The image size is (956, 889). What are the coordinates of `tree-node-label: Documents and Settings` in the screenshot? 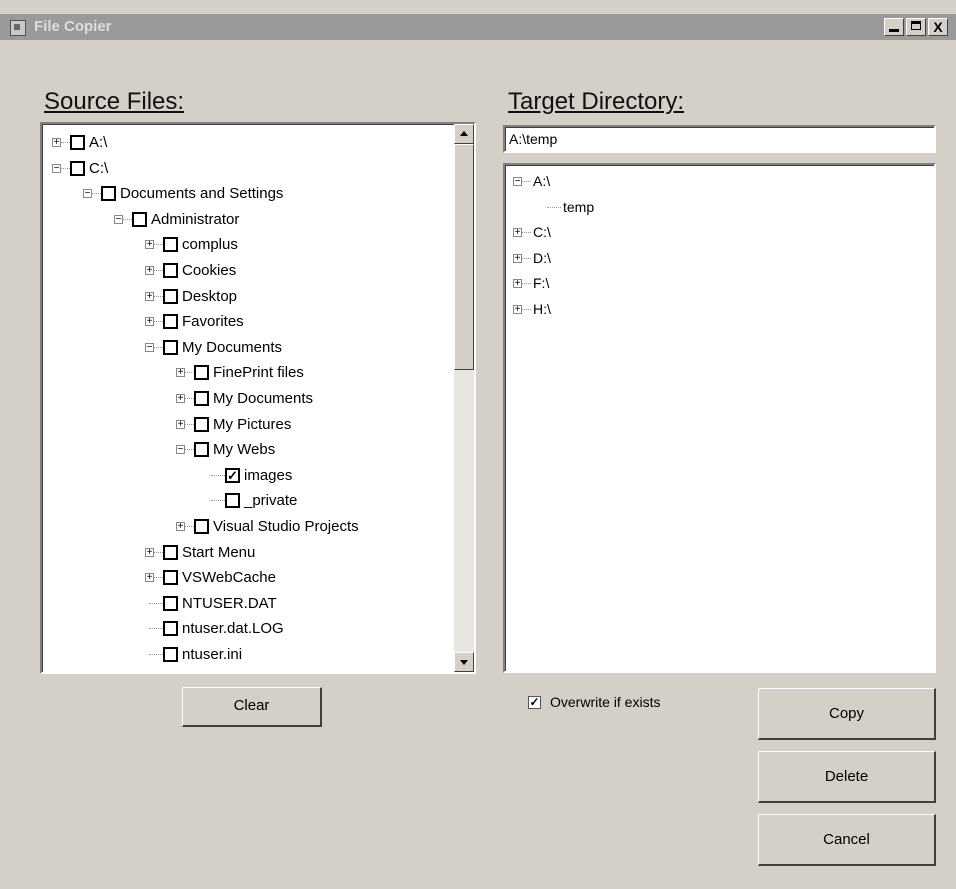 It's located at (201, 193).